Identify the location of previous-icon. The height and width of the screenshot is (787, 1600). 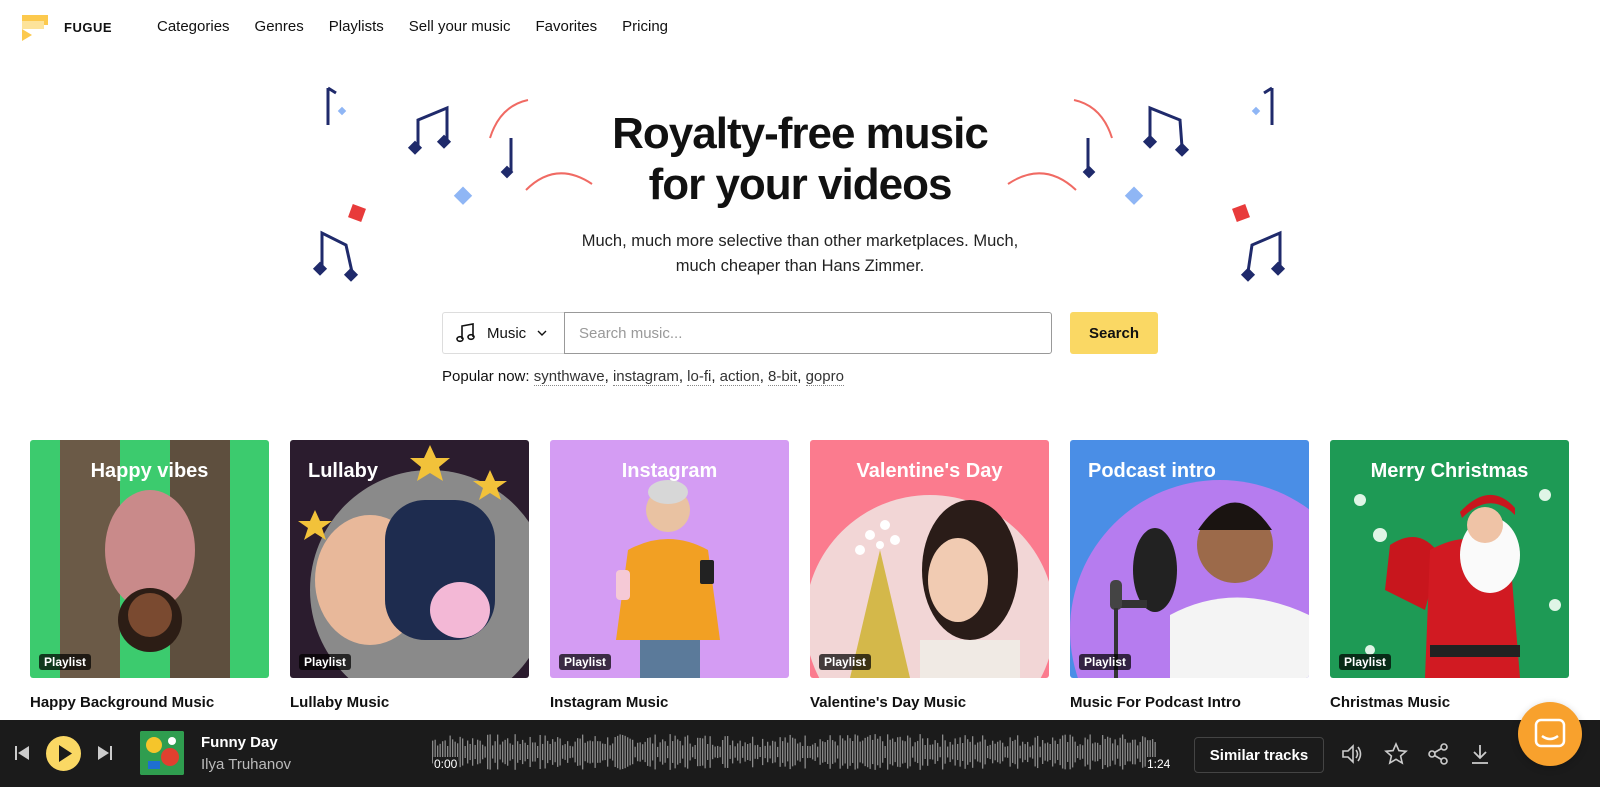
(22, 753).